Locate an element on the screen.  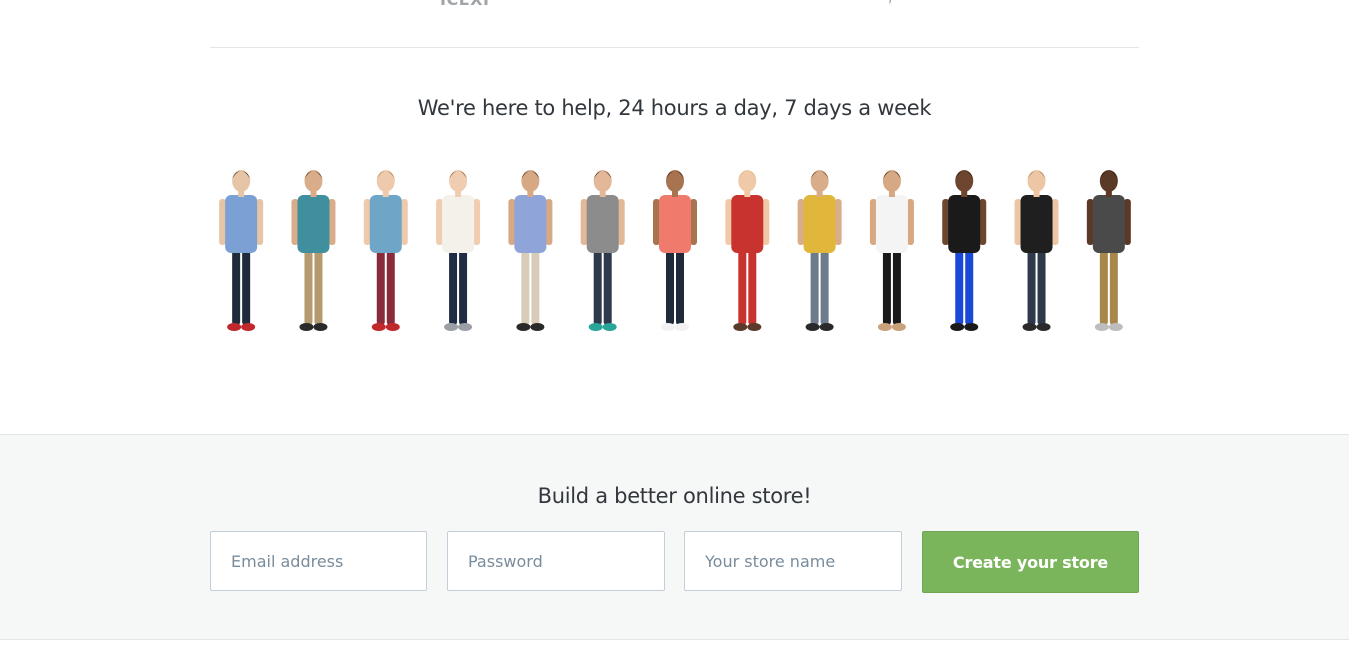
store-name-field is located at coordinates (793, 561).